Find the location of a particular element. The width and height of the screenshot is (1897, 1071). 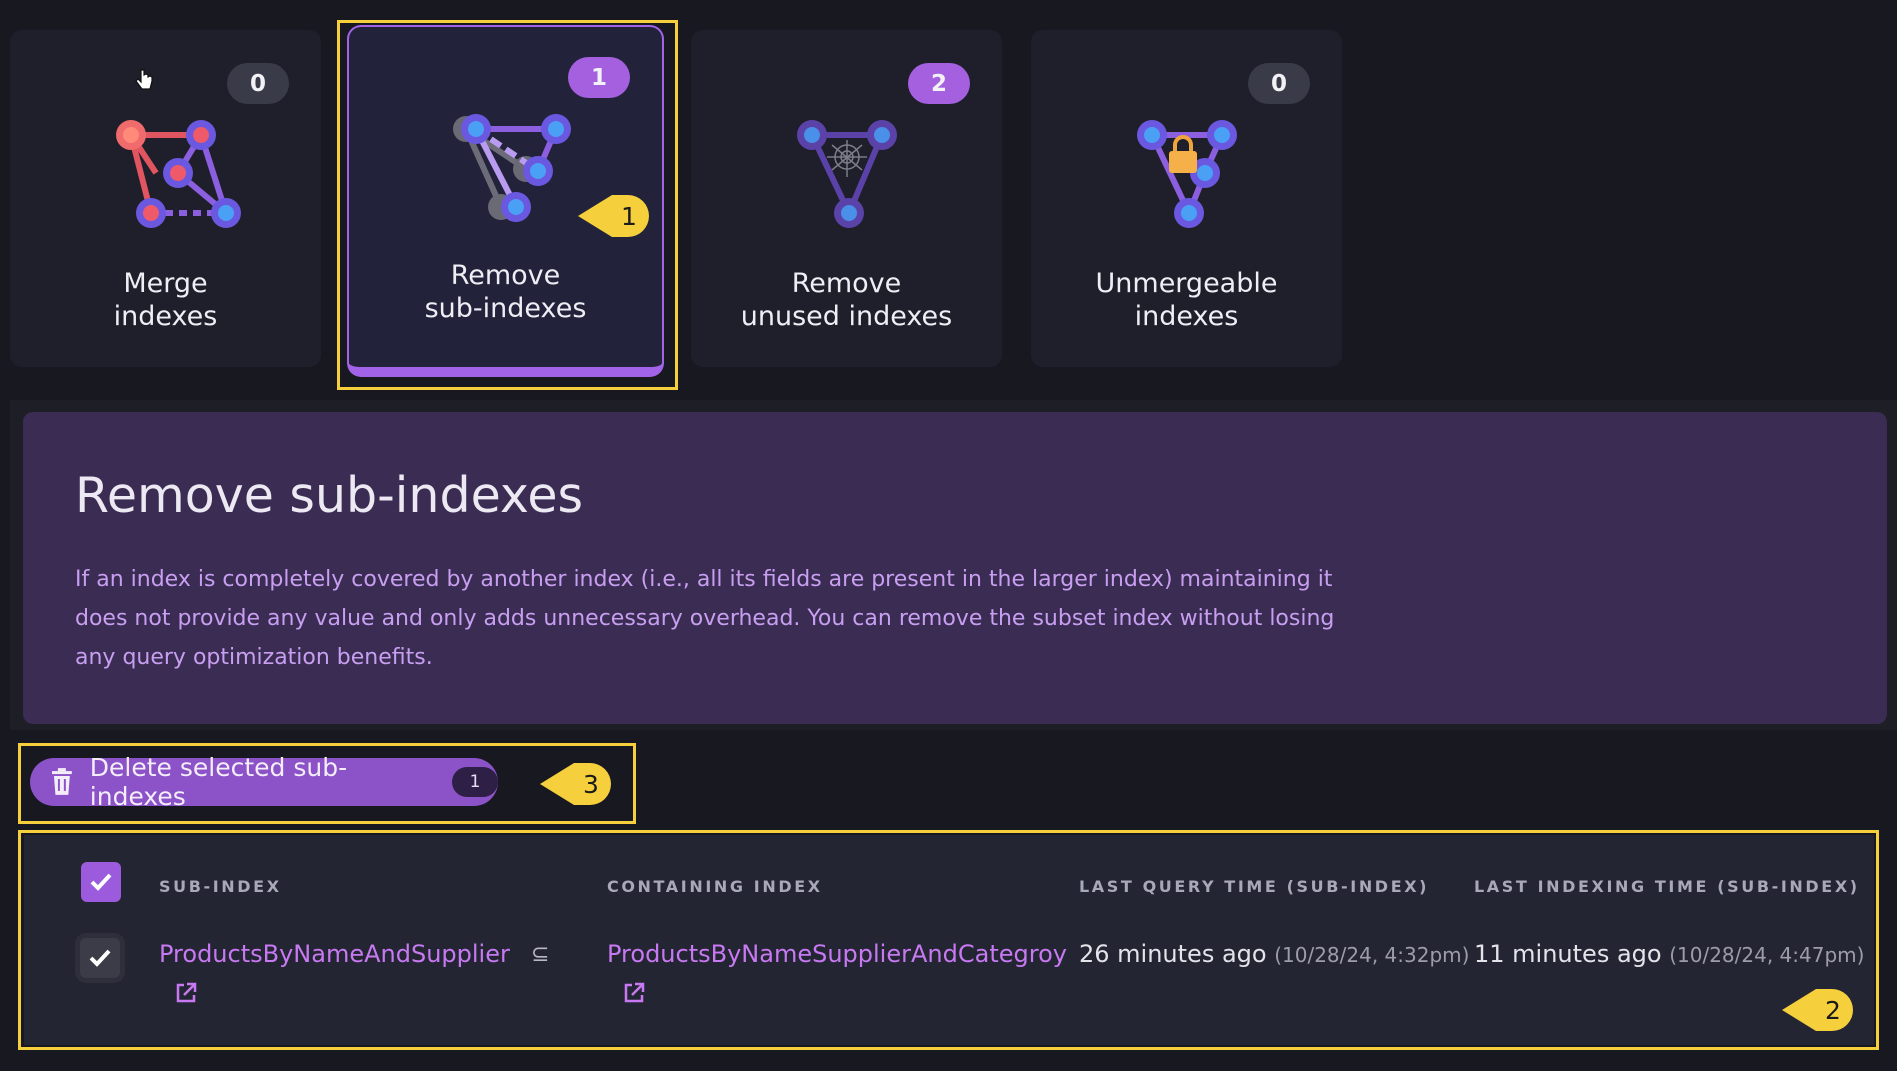

last-query-relative: 26 minutes ago is located at coordinates (1173, 954).